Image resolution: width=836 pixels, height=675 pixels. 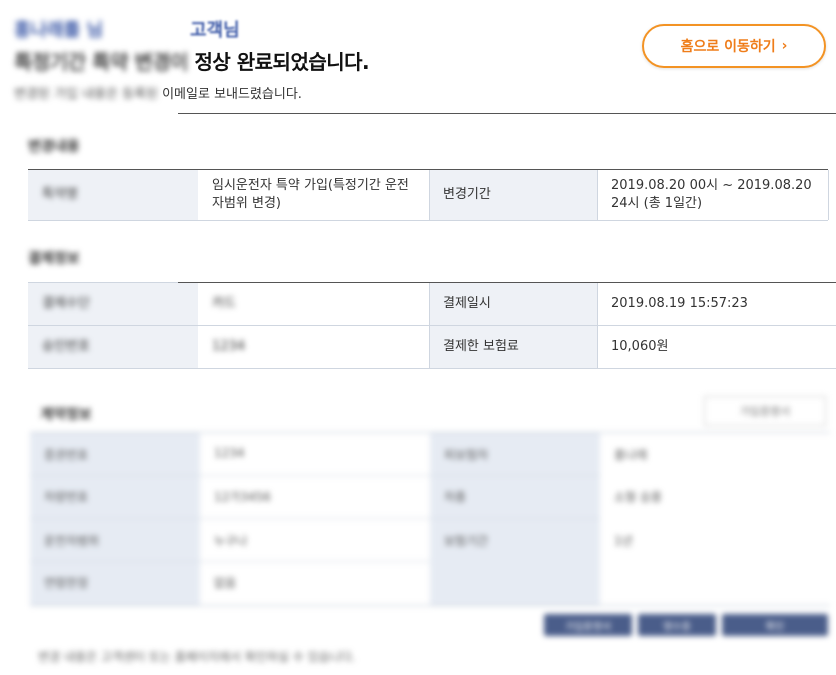 What do you see at coordinates (466, 455) in the screenshot?
I see `contract-right-label-1: 피보험자` at bounding box center [466, 455].